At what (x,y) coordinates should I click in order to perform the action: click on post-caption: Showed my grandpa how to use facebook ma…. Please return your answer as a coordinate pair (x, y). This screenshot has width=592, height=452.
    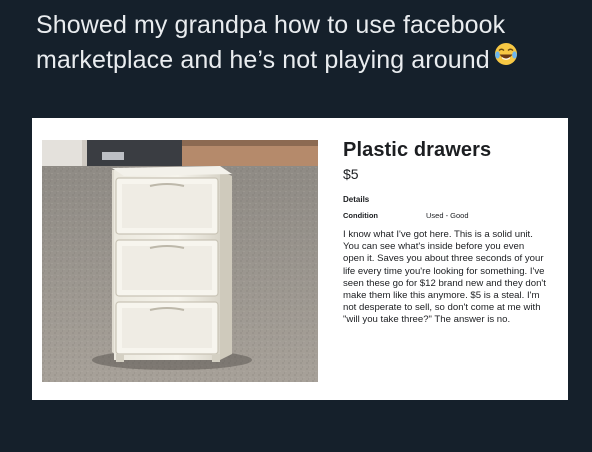
    Looking at the image, I should click on (306, 43).